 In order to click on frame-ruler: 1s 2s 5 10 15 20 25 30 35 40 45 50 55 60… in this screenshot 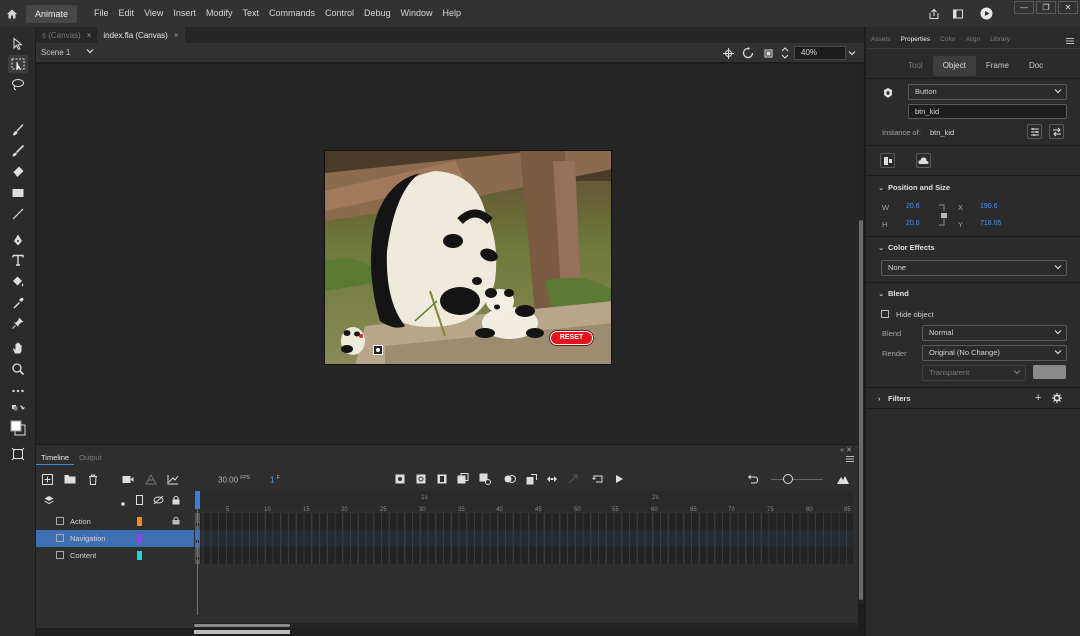, I will do `click(524, 502)`.